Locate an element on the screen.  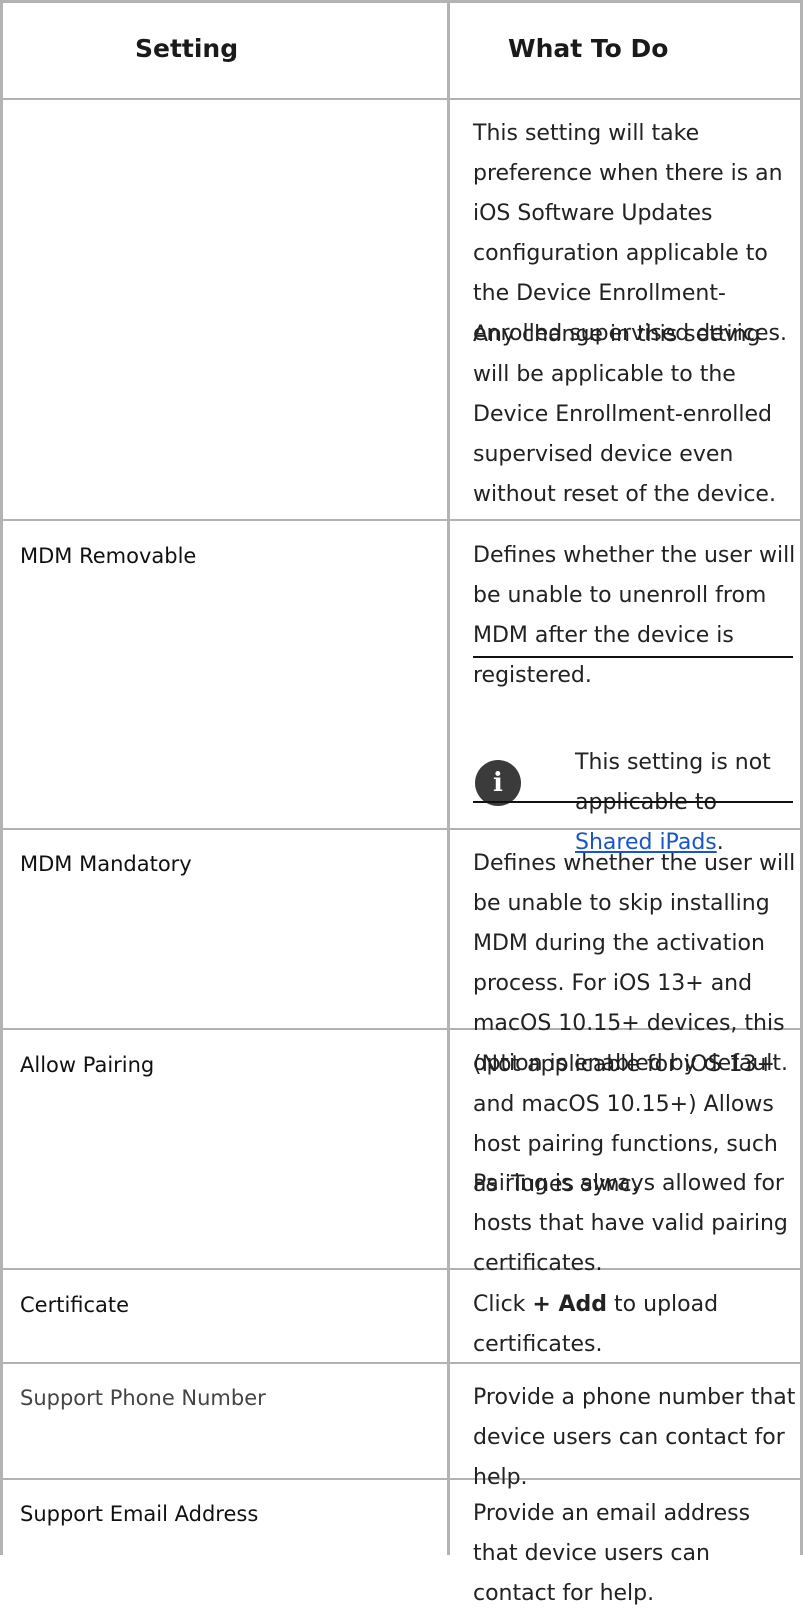
setting-name-support-phone: Support Phone Number is located at coordinates (143, 1398).